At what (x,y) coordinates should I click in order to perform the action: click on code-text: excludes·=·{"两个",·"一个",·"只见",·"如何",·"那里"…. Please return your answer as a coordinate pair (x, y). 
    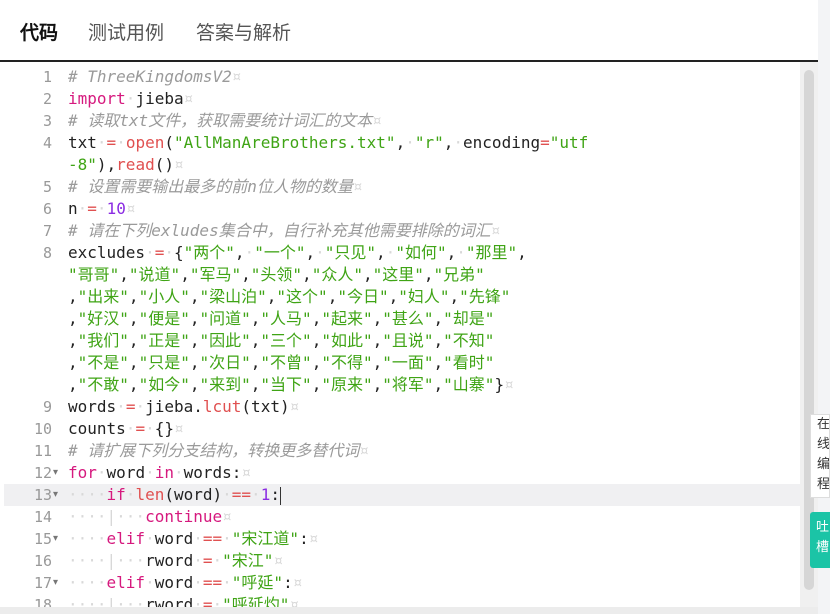
    Looking at the image, I should click on (297, 253).